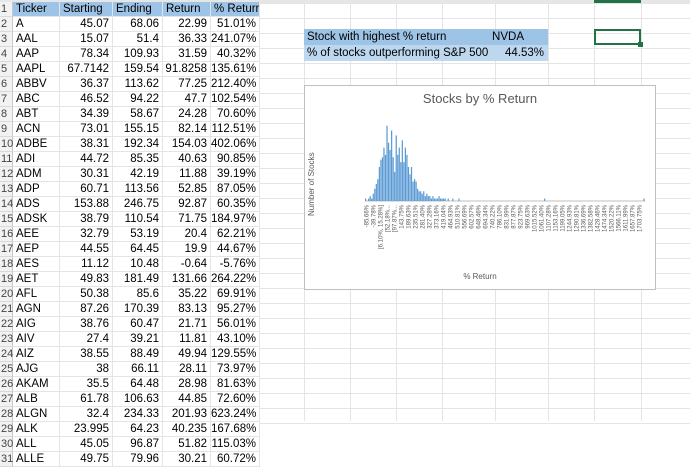 The width and height of the screenshot is (690, 467). What do you see at coordinates (235, 339) in the screenshot?
I see `table-cell: 43.10%` at bounding box center [235, 339].